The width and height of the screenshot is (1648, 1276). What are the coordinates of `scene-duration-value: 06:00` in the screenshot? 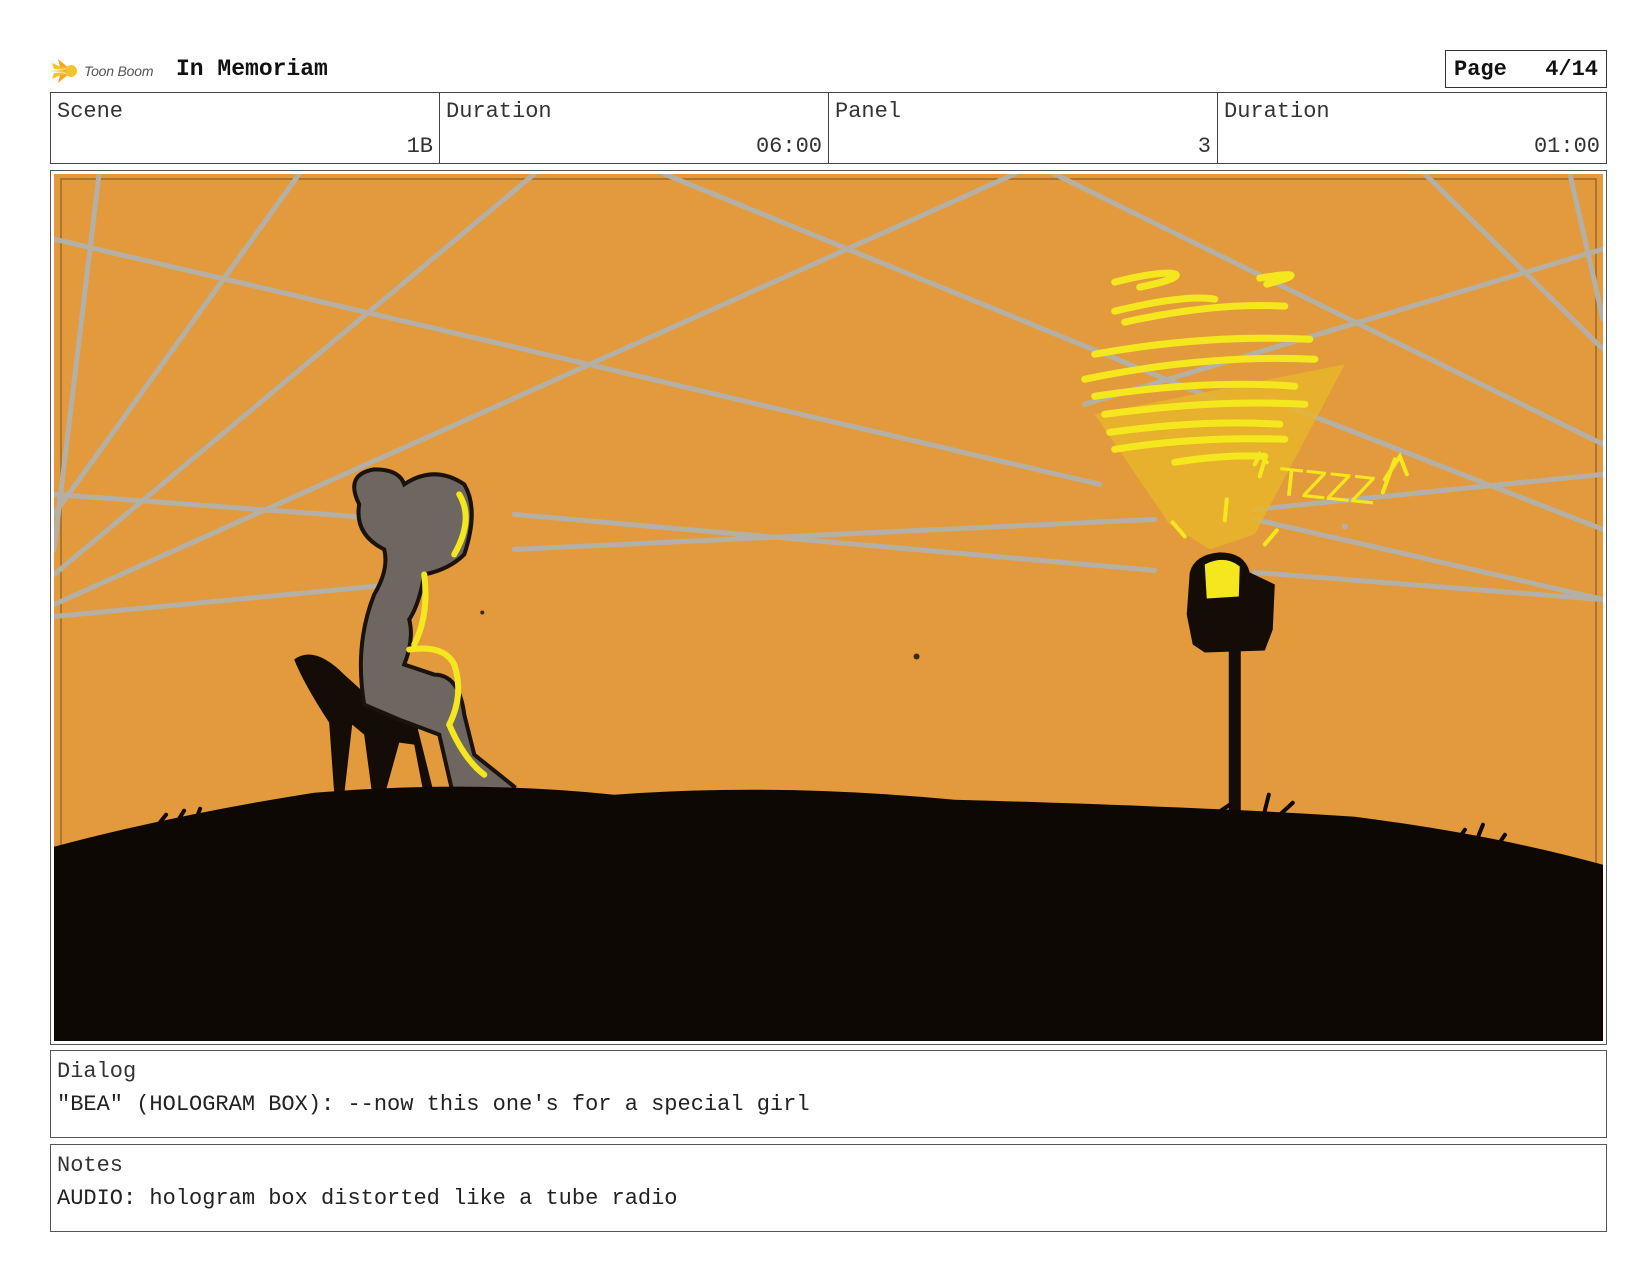 It's located at (788, 146).